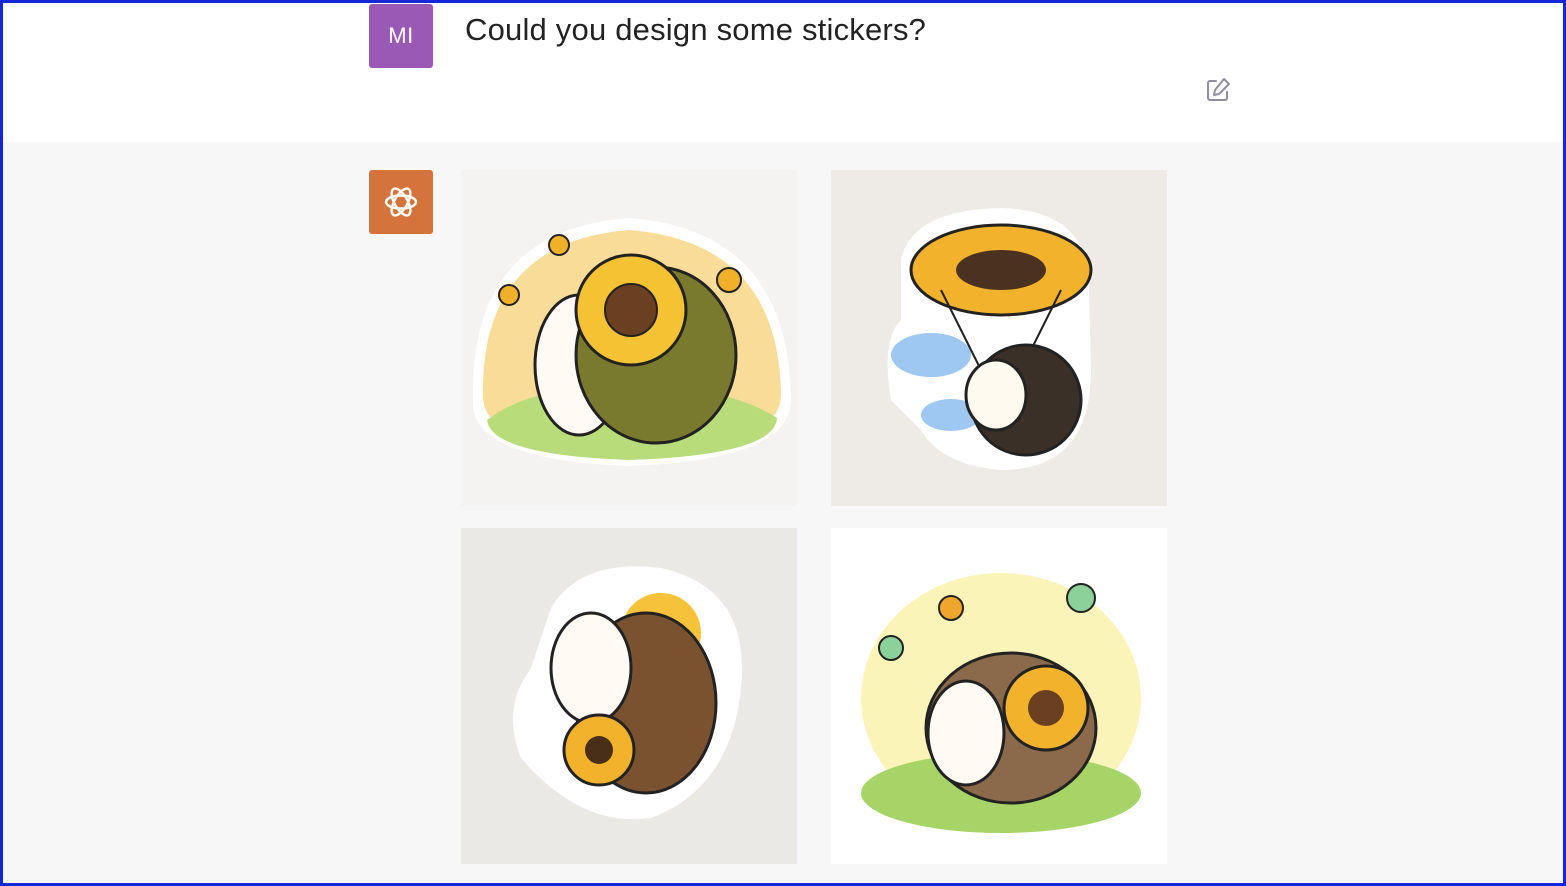 The width and height of the screenshot is (1566, 886). I want to click on edit-message-button, so click(1218, 90).